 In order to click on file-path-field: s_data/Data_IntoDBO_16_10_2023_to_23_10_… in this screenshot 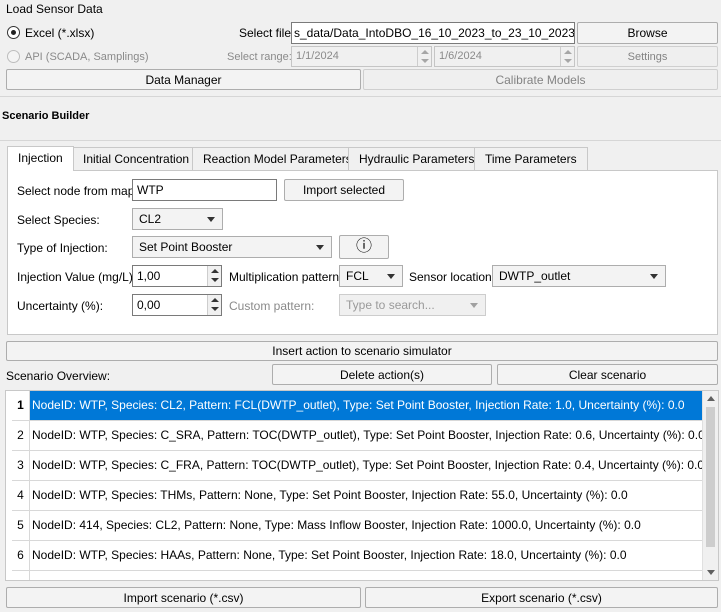, I will do `click(433, 33)`.